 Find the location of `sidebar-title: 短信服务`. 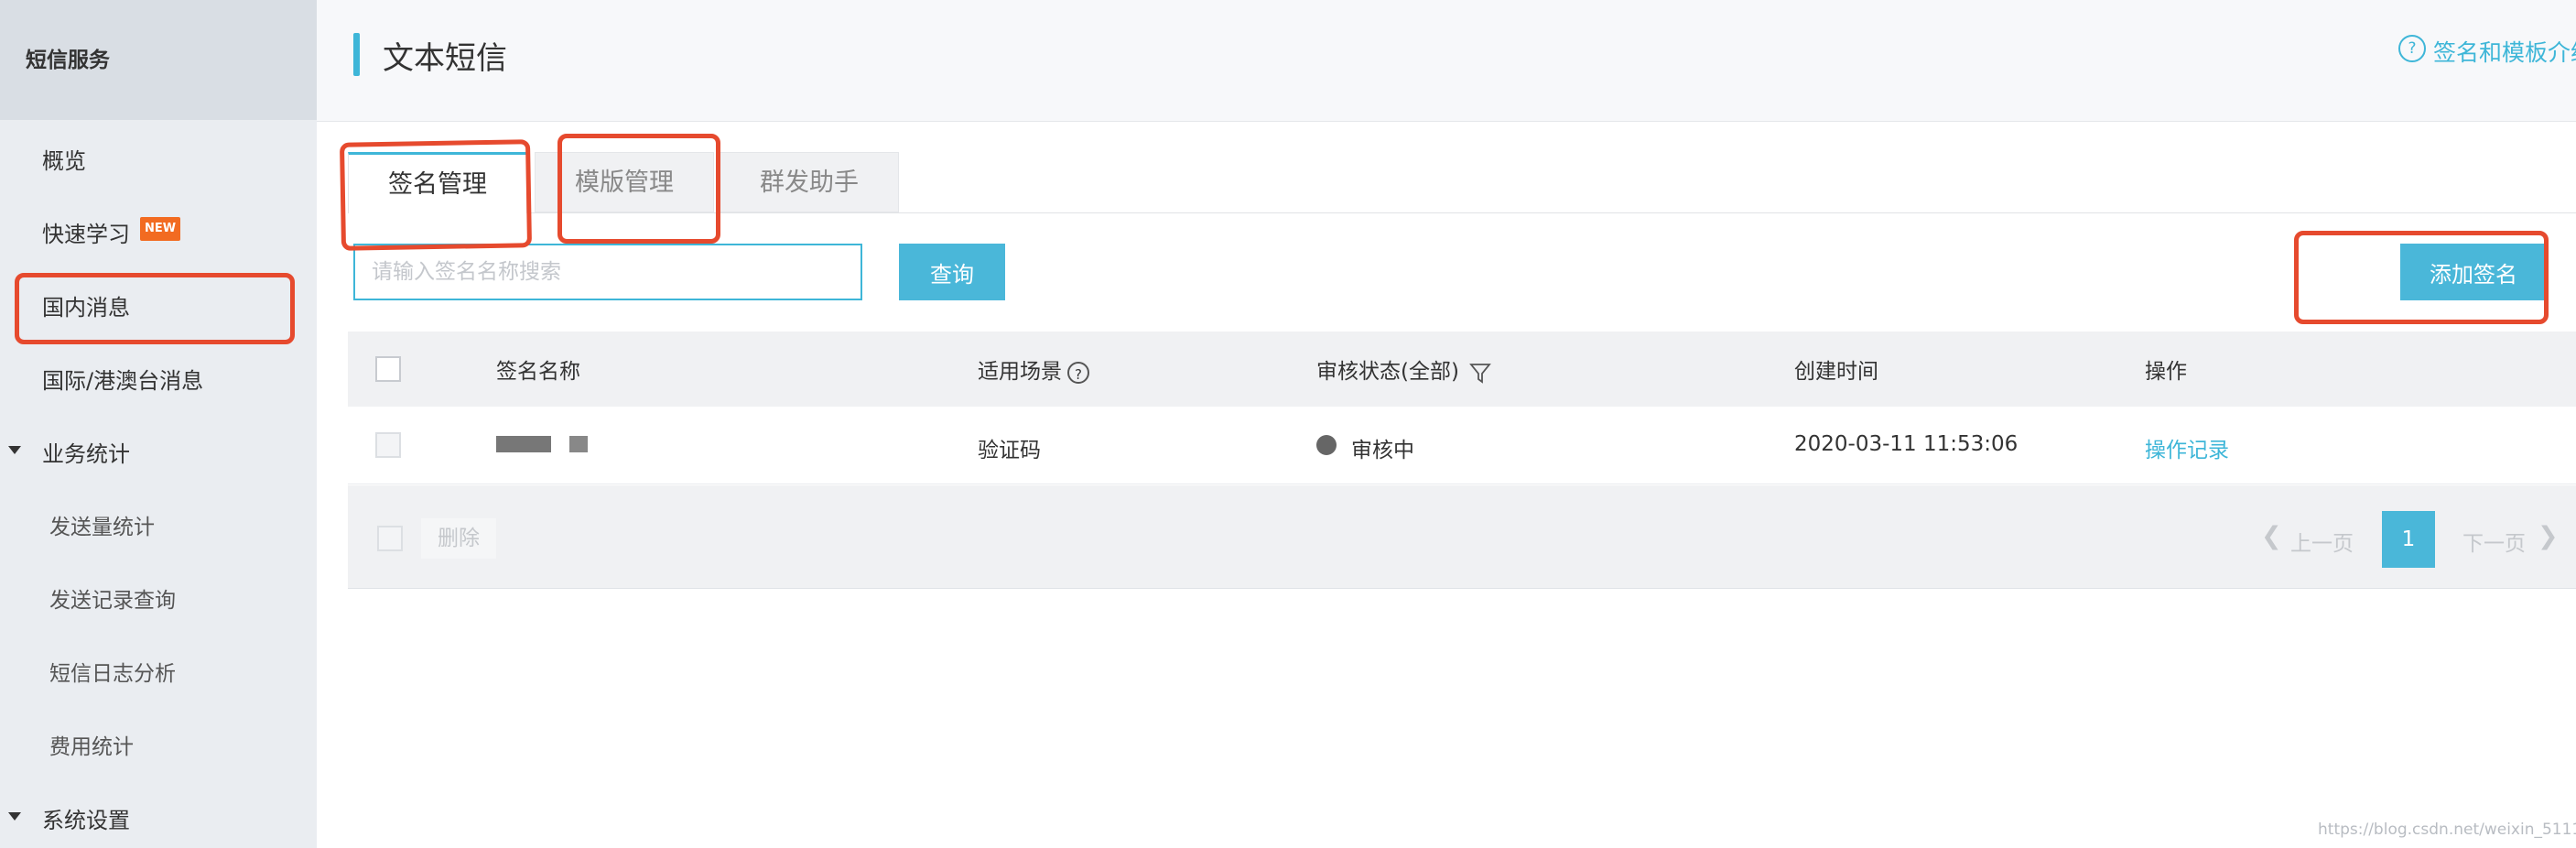

sidebar-title: 短信服务 is located at coordinates (68, 60).